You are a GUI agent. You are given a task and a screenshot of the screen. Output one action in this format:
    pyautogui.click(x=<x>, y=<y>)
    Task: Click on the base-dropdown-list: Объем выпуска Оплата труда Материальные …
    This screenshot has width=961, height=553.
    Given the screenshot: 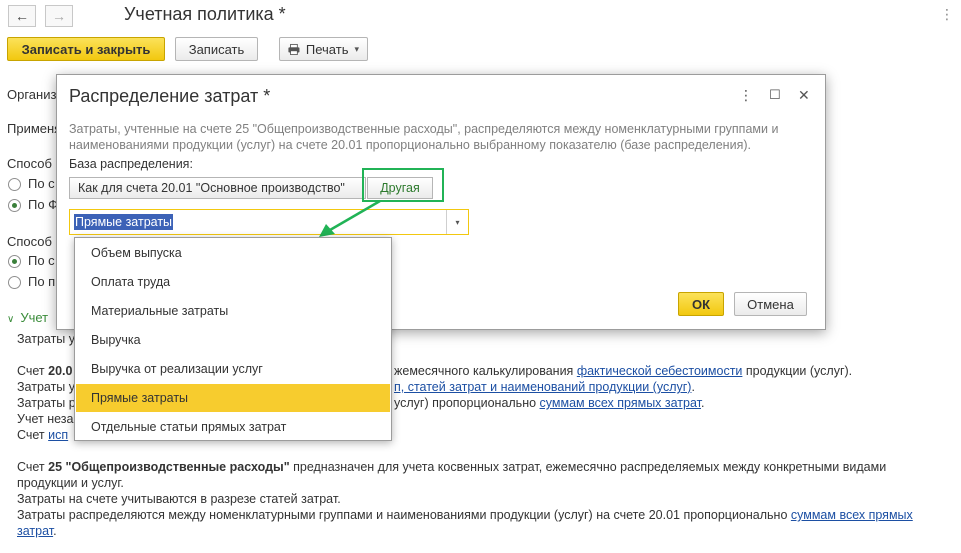 What is the action you would take?
    pyautogui.click(x=233, y=339)
    